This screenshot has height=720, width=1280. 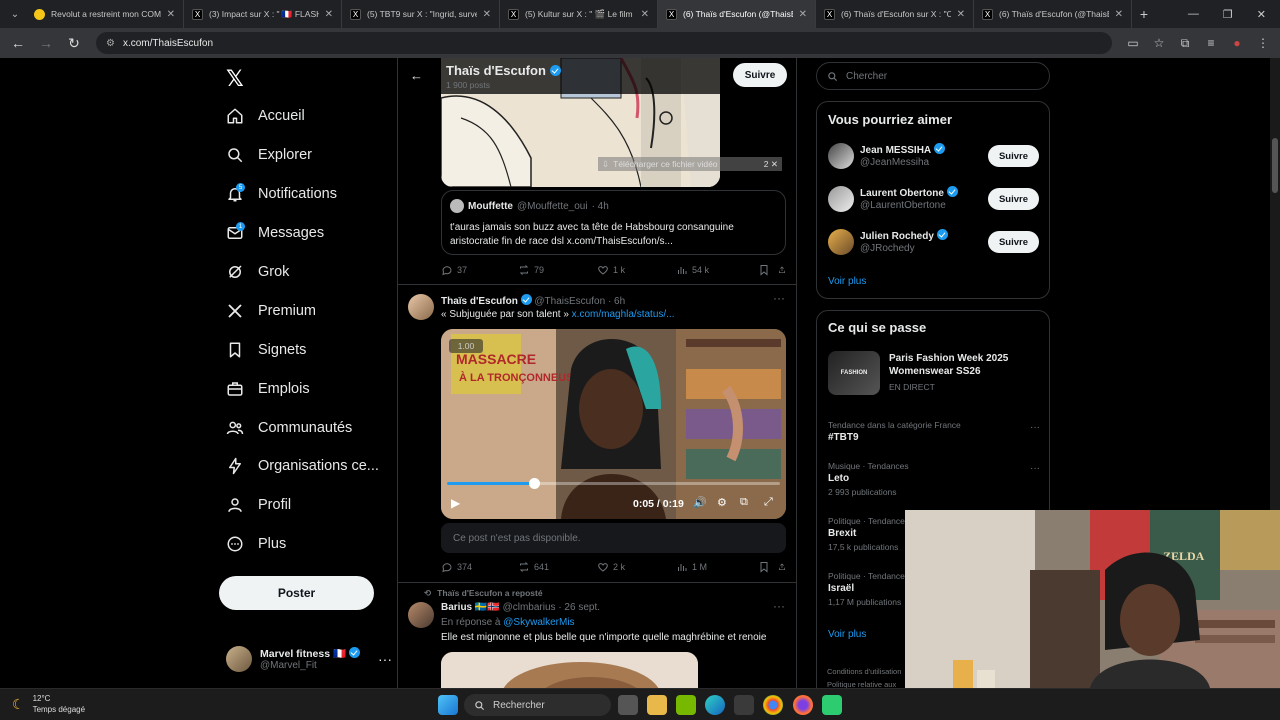 What do you see at coordinates (538, 622) in the screenshot?
I see `reply-to-handle: @SkywalkerMis` at bounding box center [538, 622].